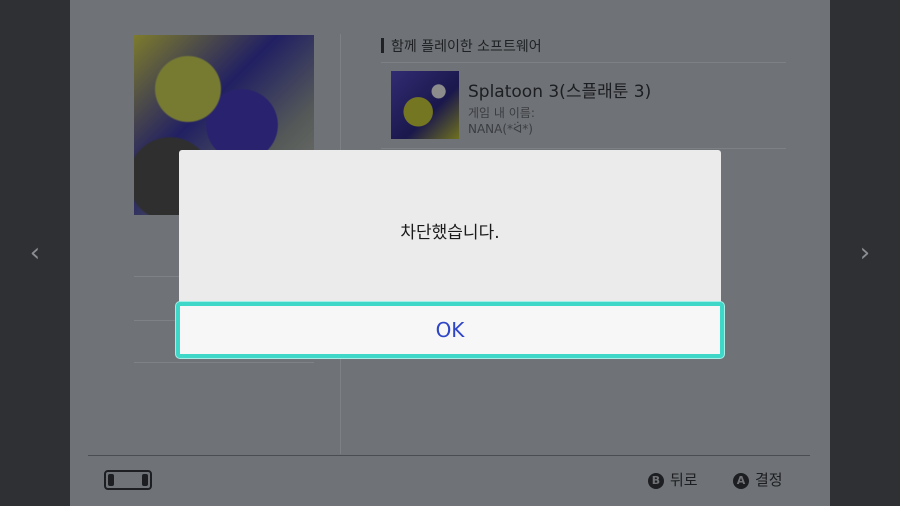 This screenshot has width=900, height=506. Describe the element at coordinates (656, 481) in the screenshot. I see `b-button-icon: B` at that location.